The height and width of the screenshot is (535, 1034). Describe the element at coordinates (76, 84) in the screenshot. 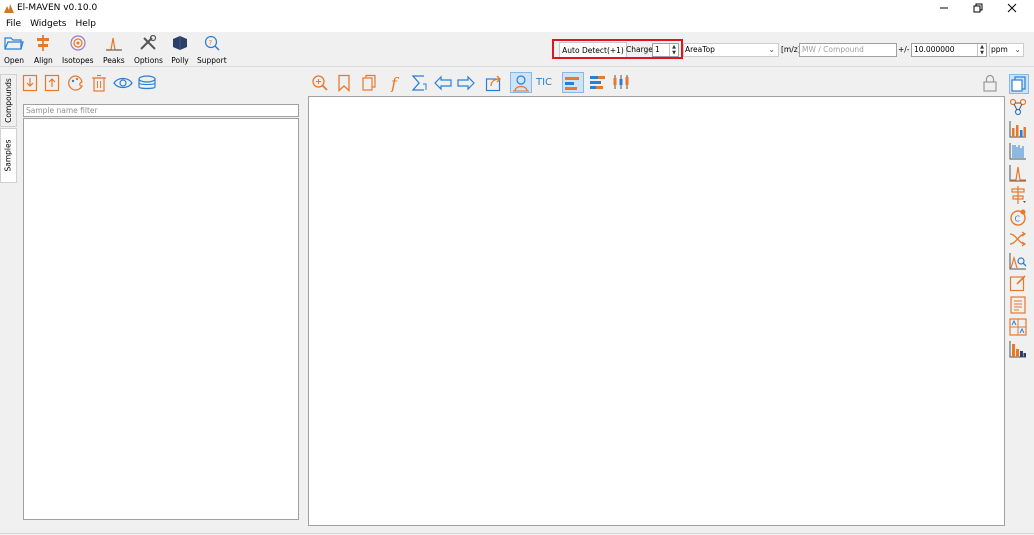

I see `color-palette-icon` at that location.